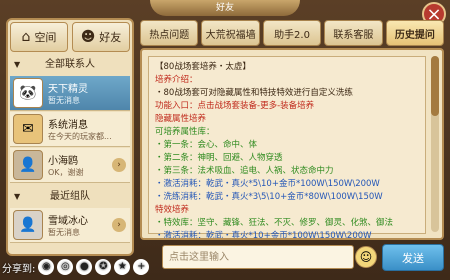 The width and height of the screenshot is (450, 280). I want to click on content-line: 可培养属性库：, so click(185, 132).